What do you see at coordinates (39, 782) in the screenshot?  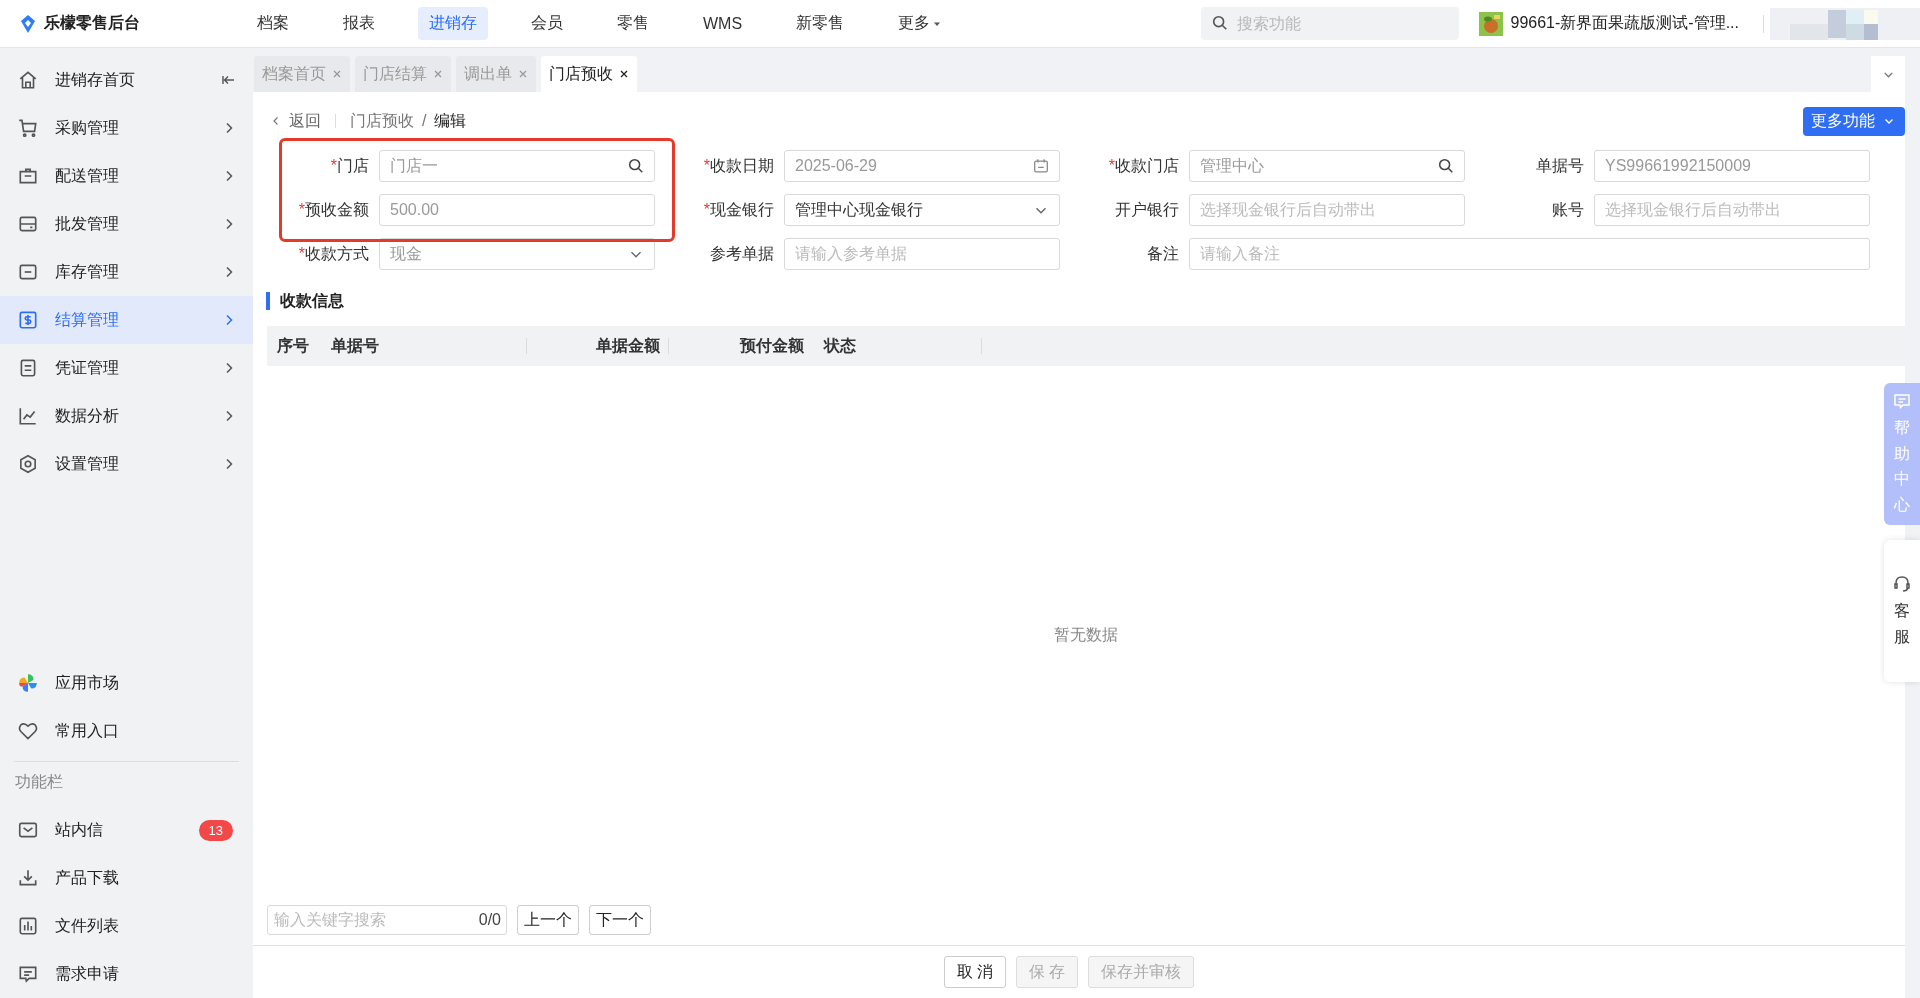 I see `section-label: 功能栏` at bounding box center [39, 782].